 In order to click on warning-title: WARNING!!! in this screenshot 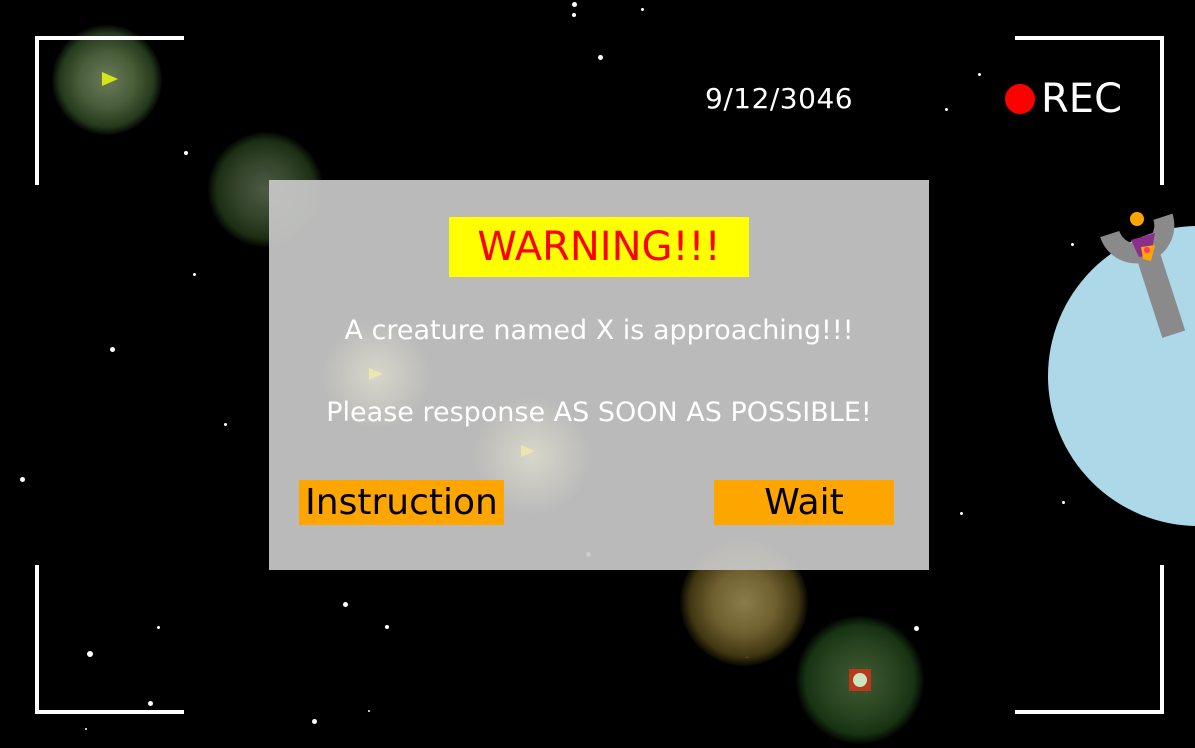, I will do `click(599, 247)`.